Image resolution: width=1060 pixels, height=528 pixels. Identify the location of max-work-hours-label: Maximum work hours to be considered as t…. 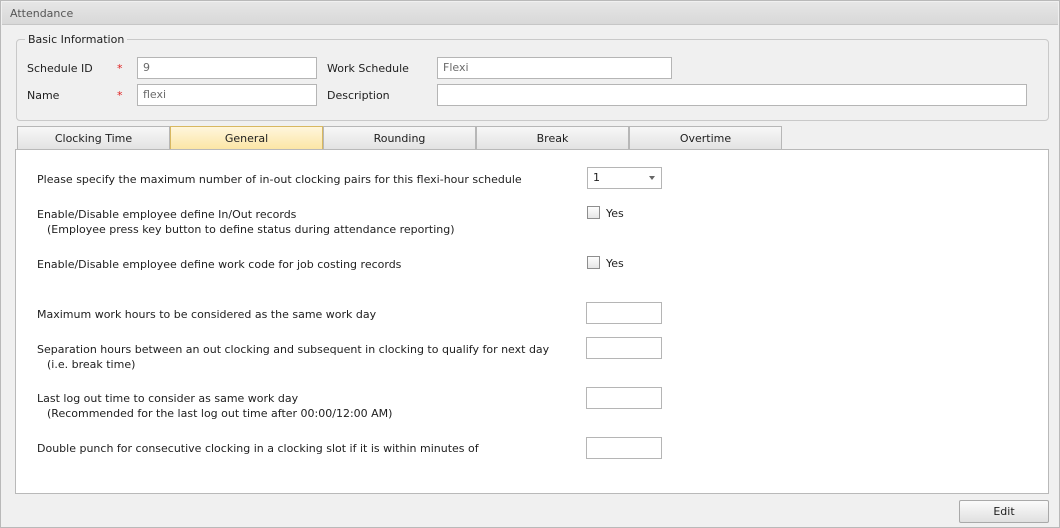
(207, 314).